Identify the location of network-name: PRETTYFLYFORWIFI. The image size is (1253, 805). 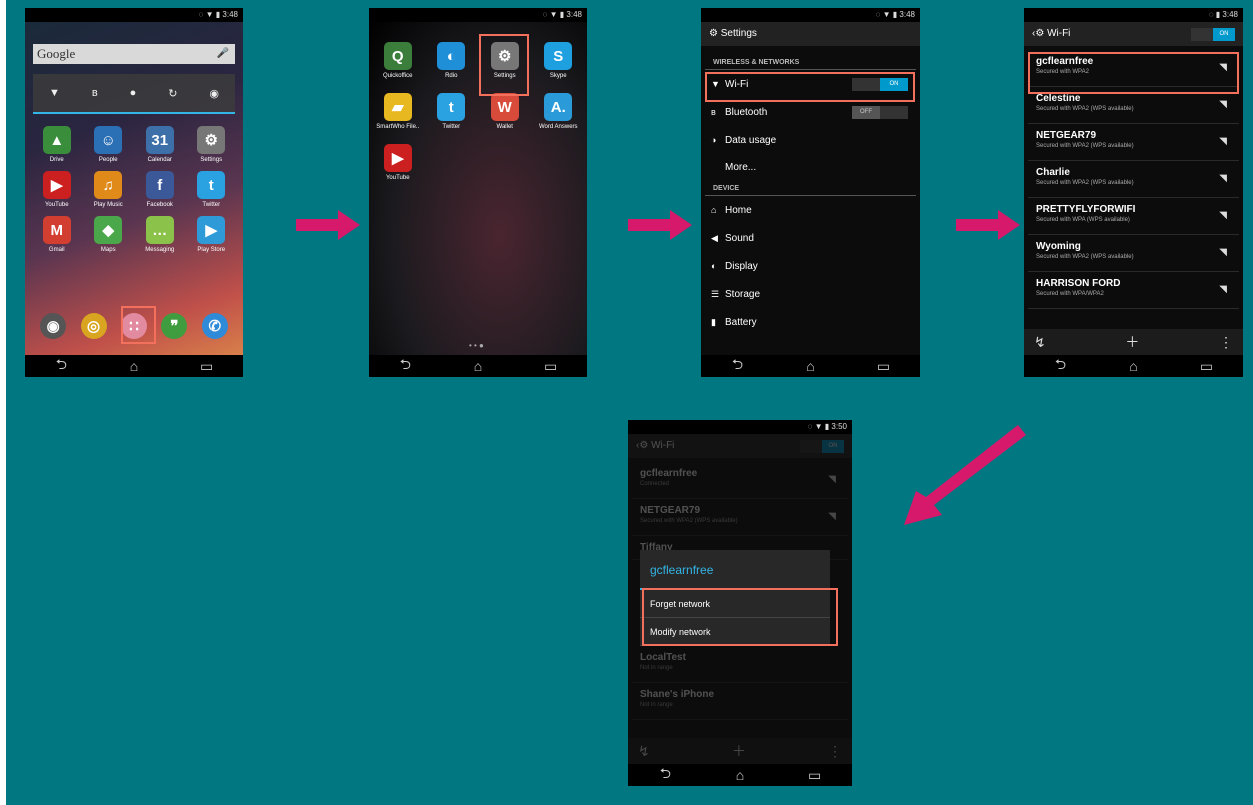
(1086, 209).